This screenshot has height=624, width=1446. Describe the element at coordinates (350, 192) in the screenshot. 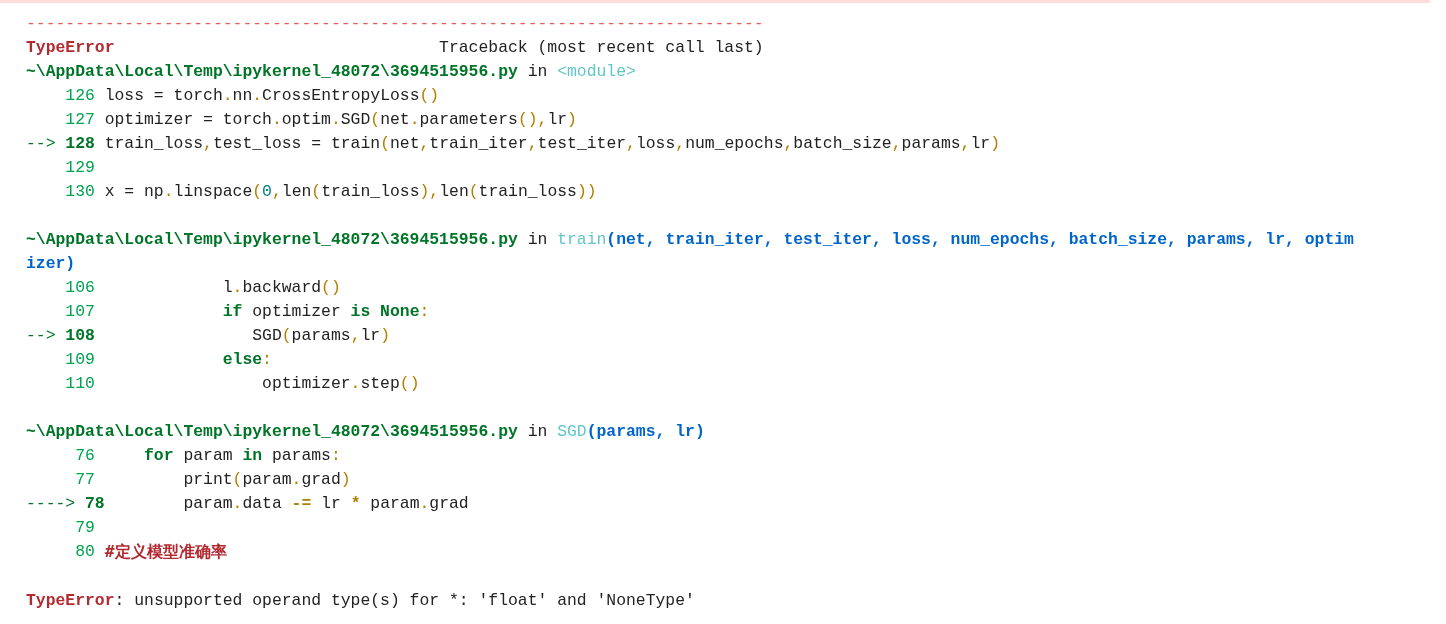

I see `code-line: x = np.linspace(0,len(train_loss),len(train_loss))` at that location.